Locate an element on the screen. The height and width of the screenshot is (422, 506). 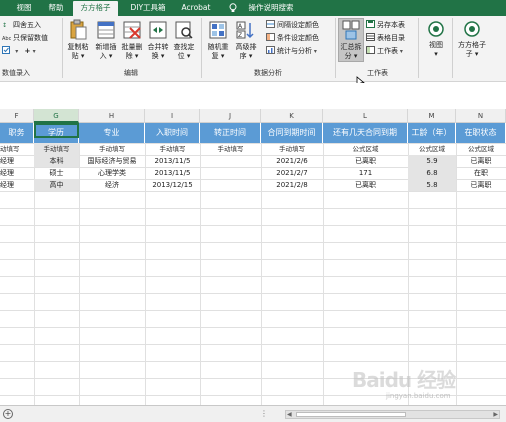
active-cell-selection is located at coordinates (56, 130).